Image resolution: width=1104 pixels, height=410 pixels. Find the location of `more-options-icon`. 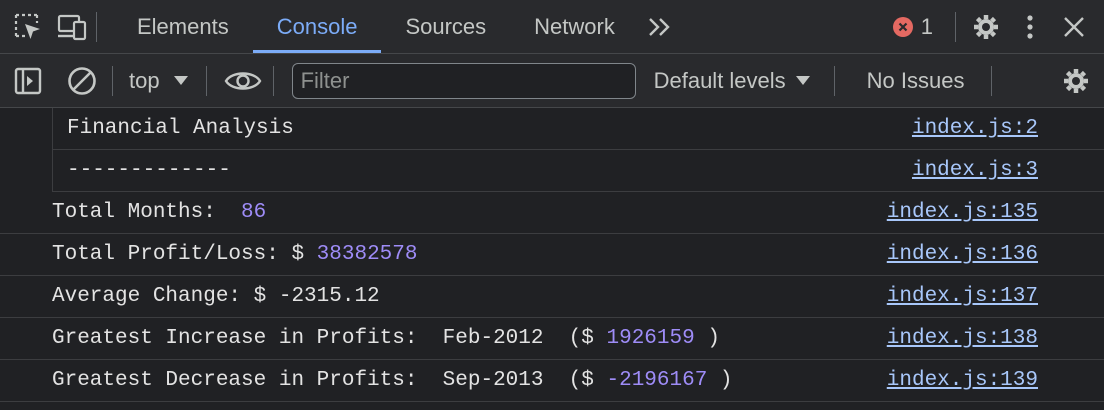

more-options-icon is located at coordinates (1030, 26).